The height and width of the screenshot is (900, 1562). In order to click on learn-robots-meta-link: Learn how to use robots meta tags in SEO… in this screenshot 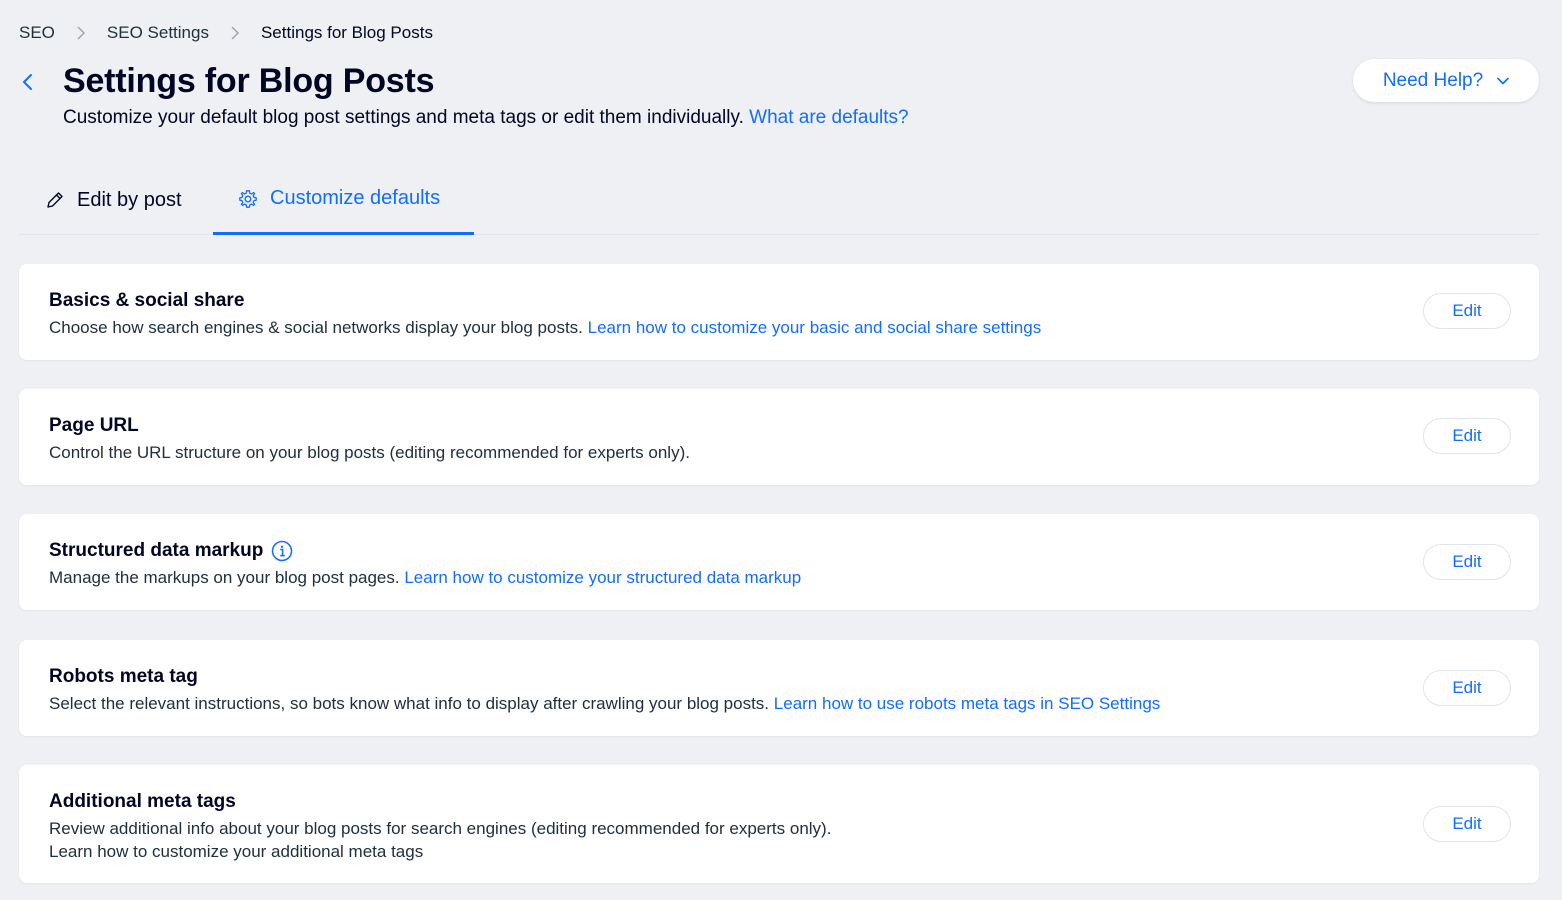, I will do `click(967, 703)`.